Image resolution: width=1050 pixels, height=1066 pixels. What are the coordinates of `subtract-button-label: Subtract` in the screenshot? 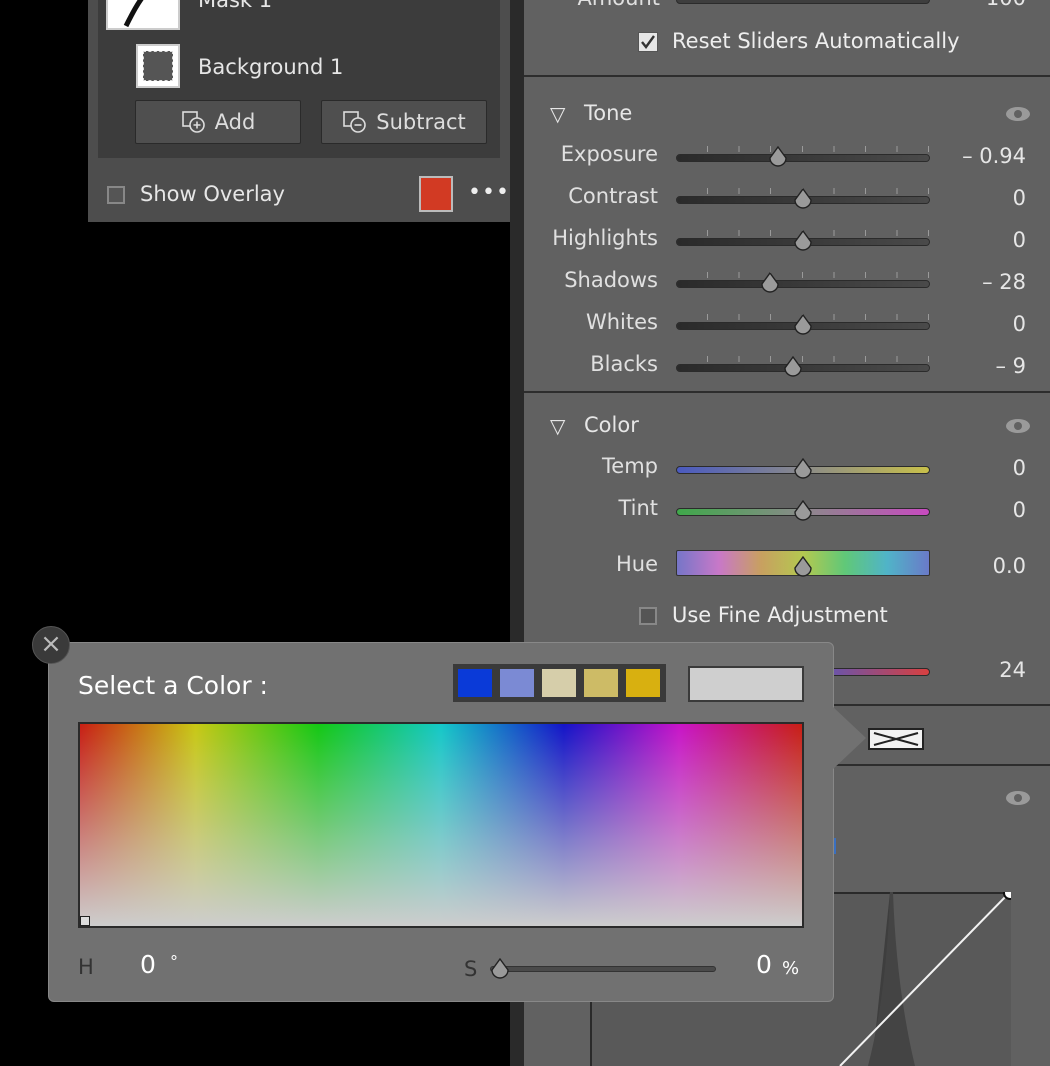 It's located at (421, 122).